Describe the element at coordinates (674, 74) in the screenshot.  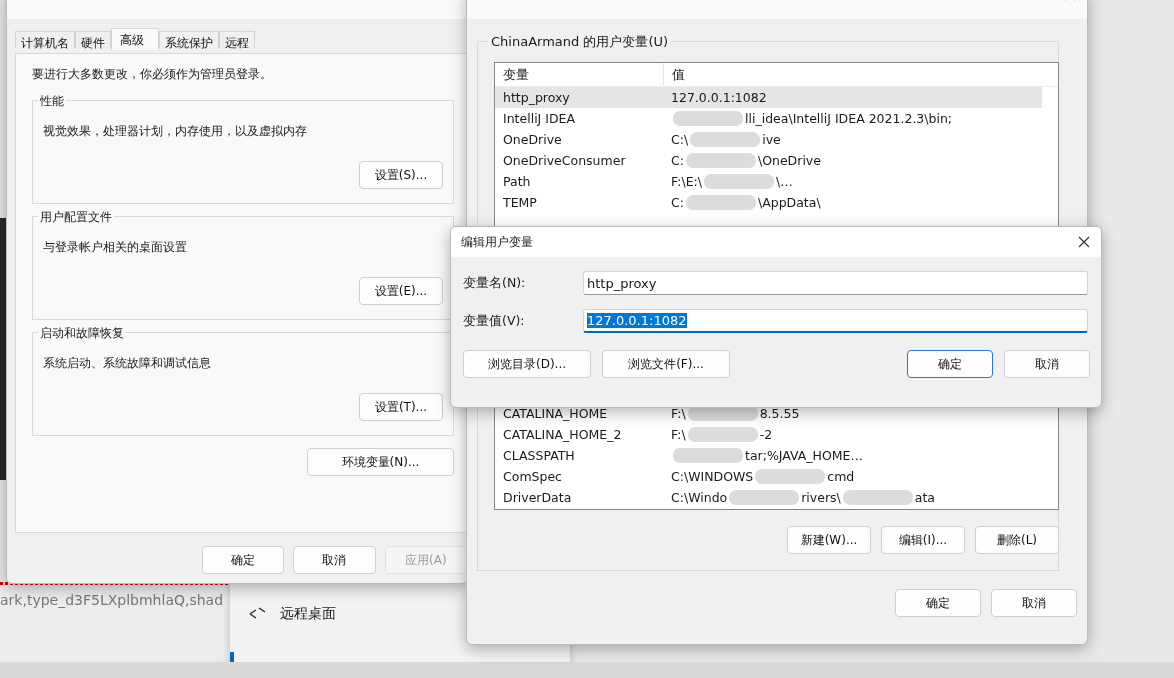
I see `column-header: 值` at that location.